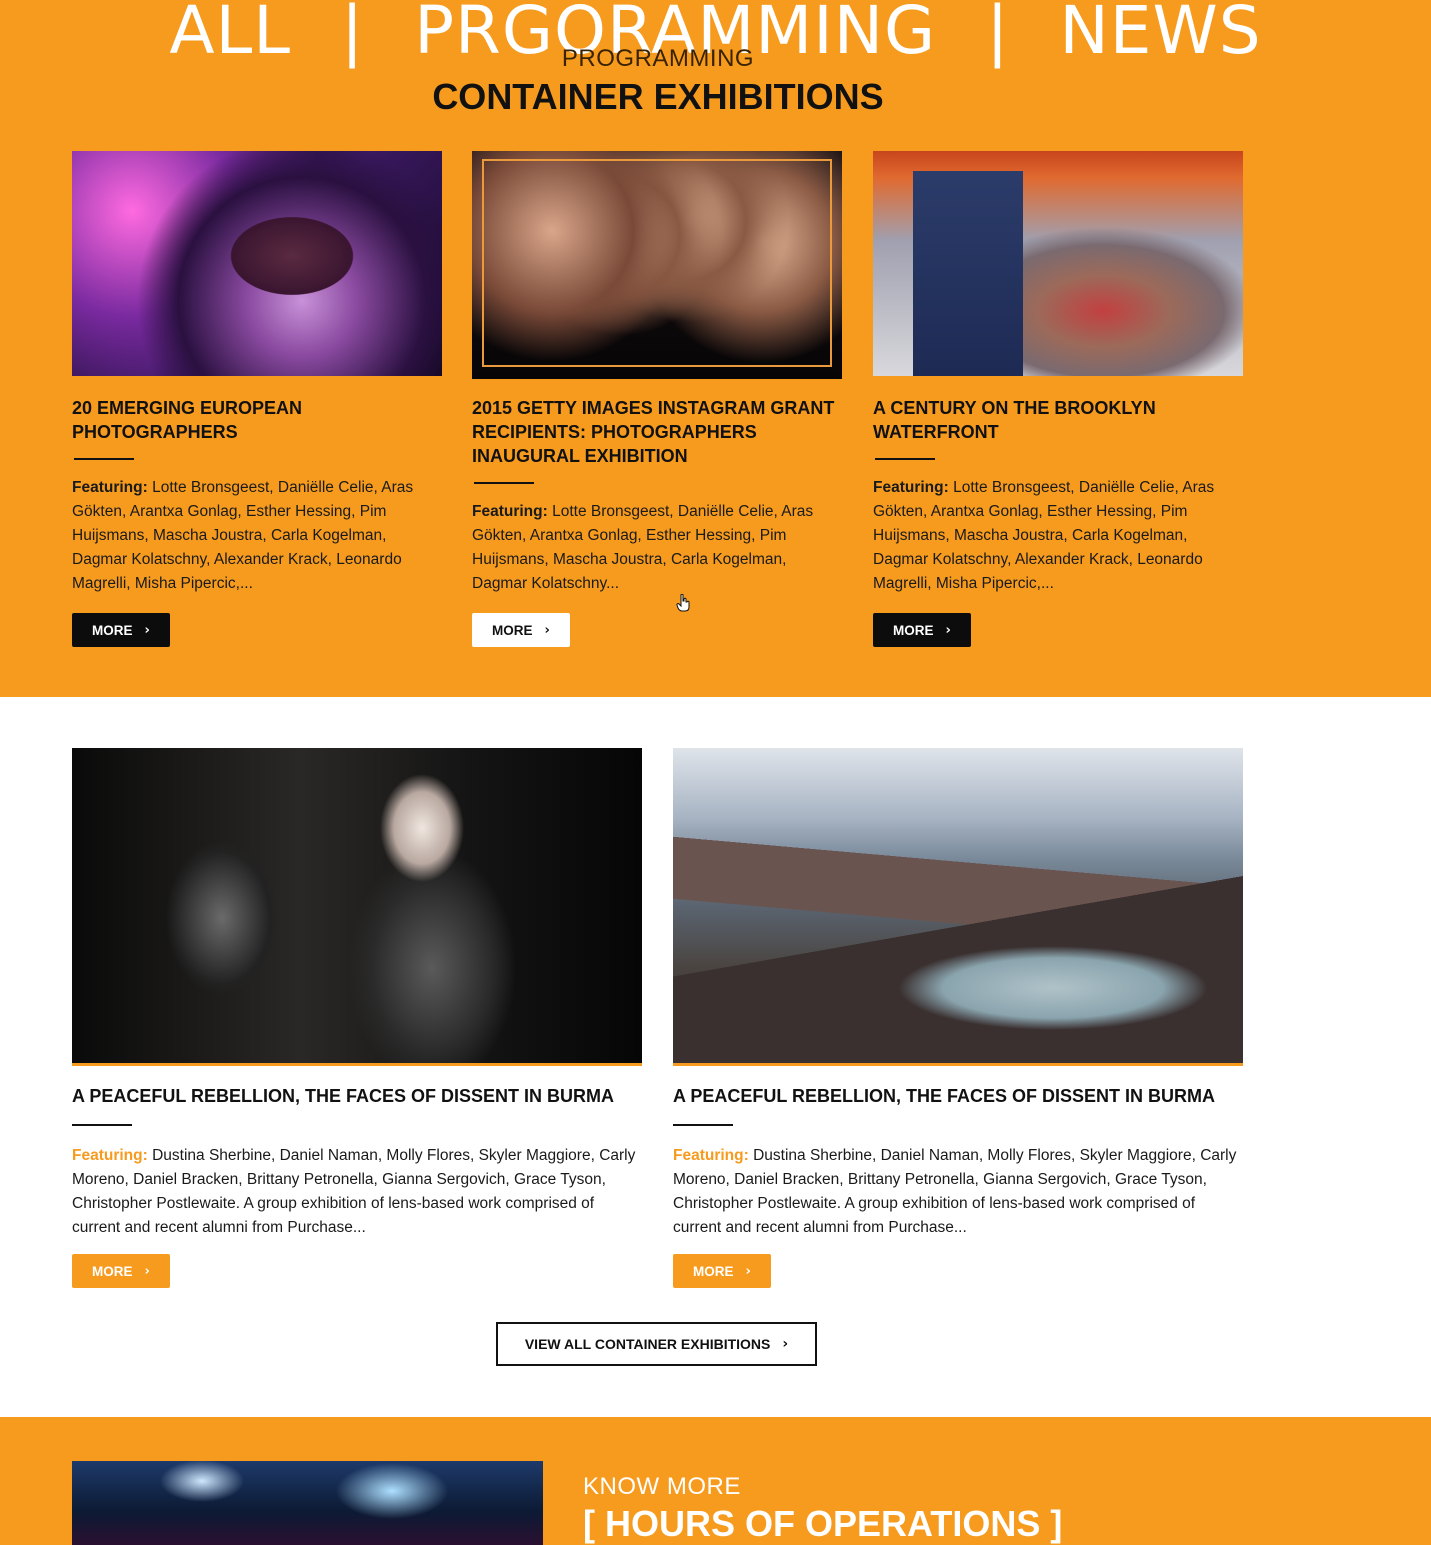  I want to click on exhibition-image-conference-speaker, so click(1058, 263).